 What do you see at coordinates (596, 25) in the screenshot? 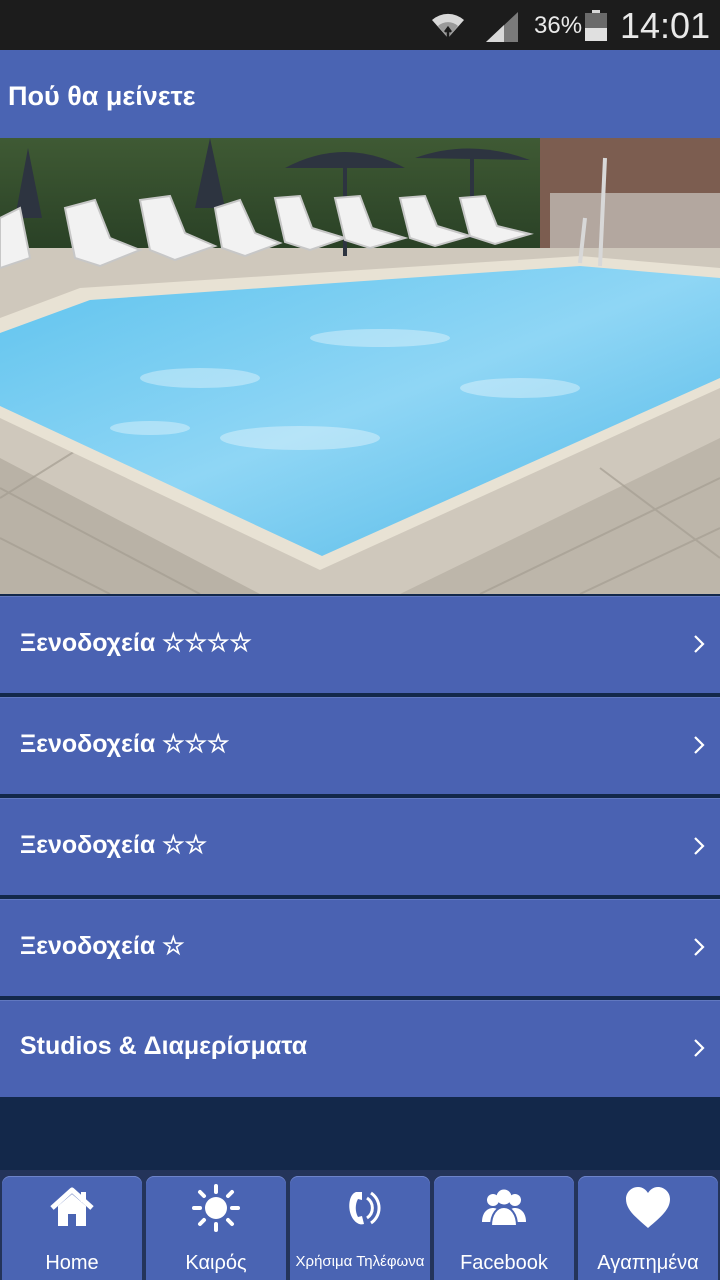
I see `battery-icon` at bounding box center [596, 25].